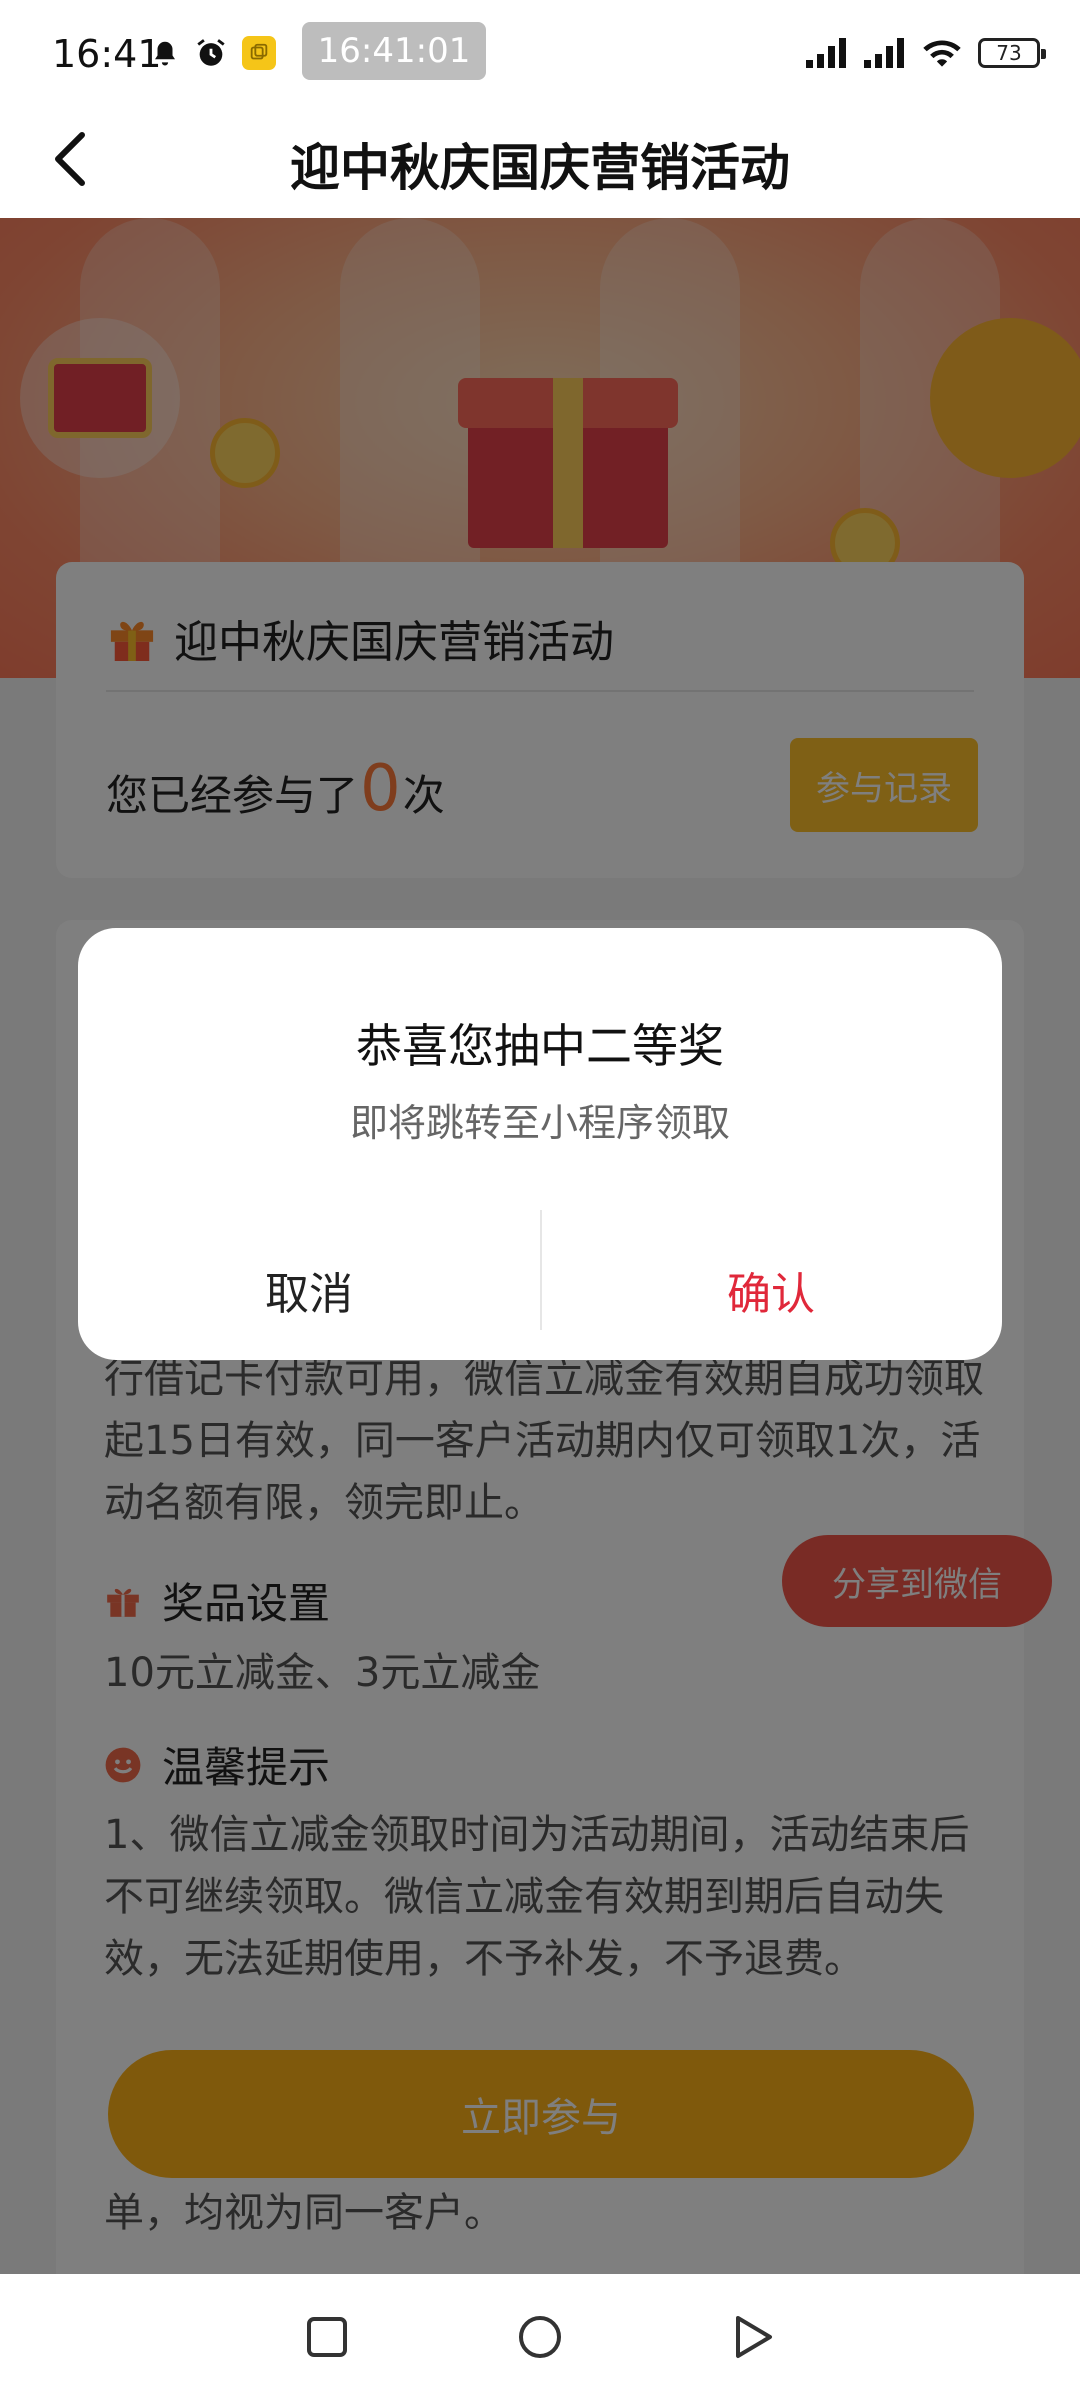 Image resolution: width=1080 pixels, height=2400 pixels. I want to click on back-nav-button, so click(753, 2337).